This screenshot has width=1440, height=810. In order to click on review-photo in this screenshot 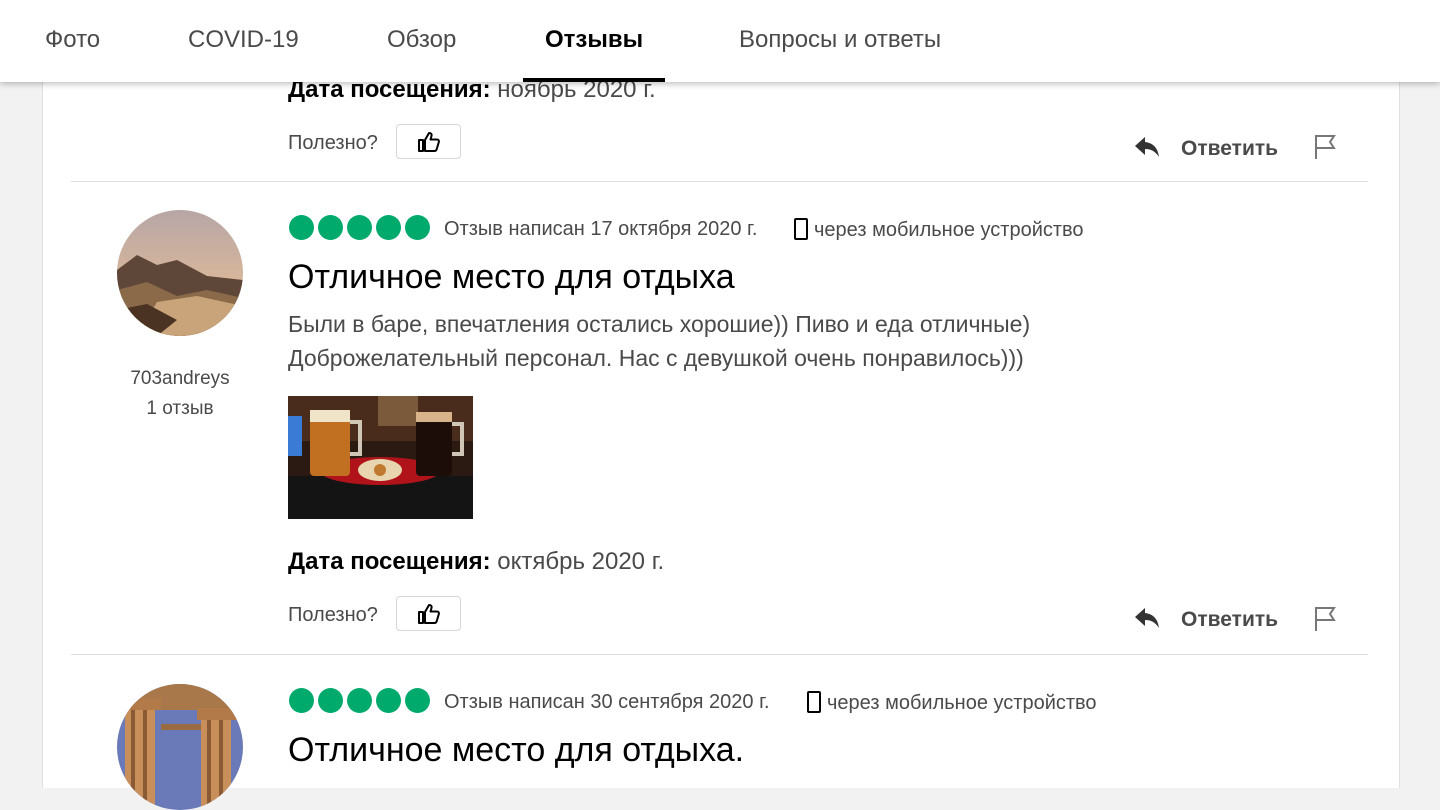, I will do `click(380, 457)`.